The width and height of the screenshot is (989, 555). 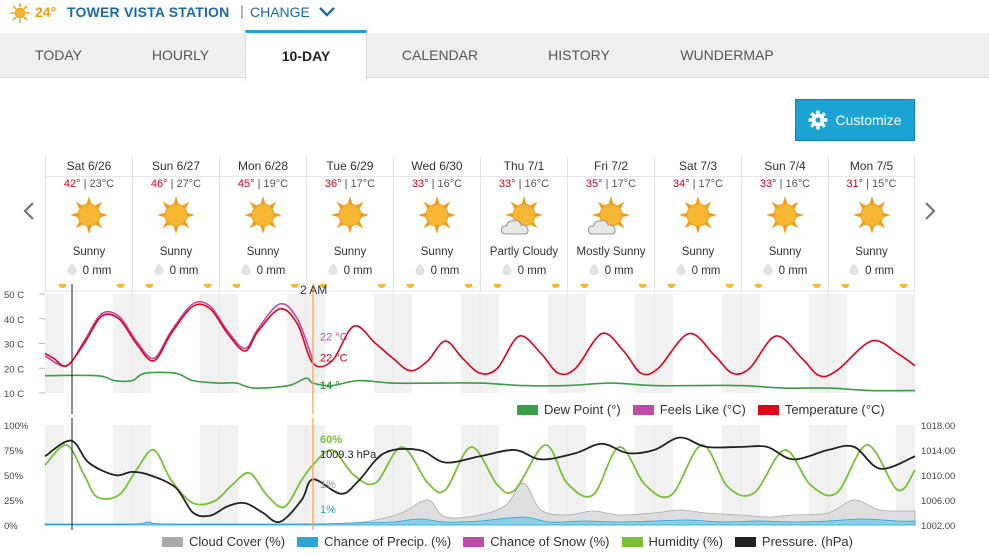 I want to click on day-condition: Sunny, so click(x=437, y=252).